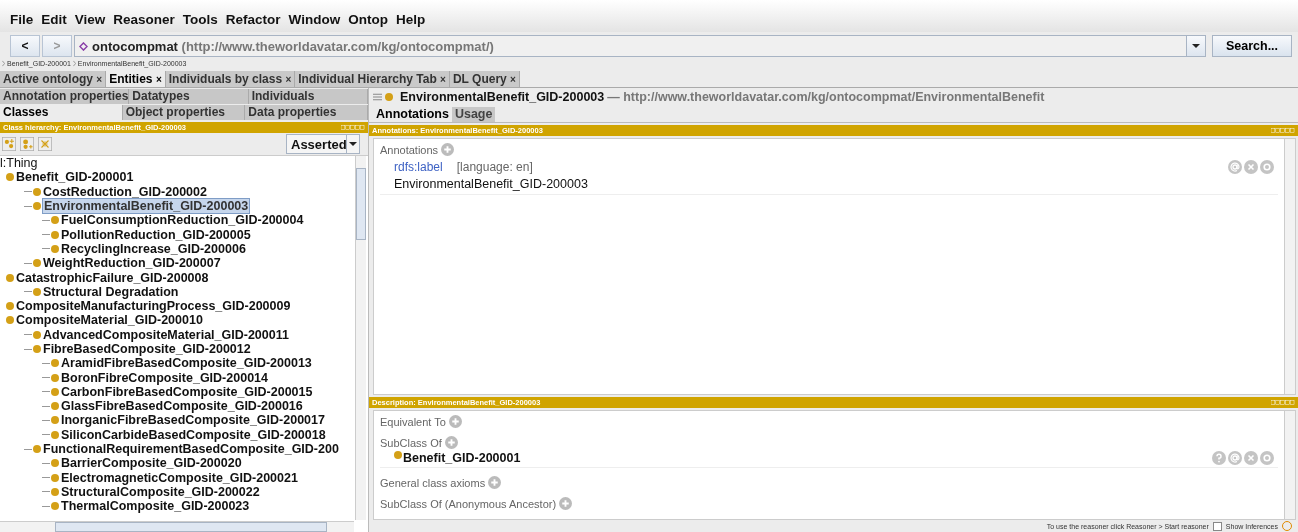 The height and width of the screenshot is (532, 1298). Describe the element at coordinates (83, 46) in the screenshot. I see `ontology-icon` at that location.